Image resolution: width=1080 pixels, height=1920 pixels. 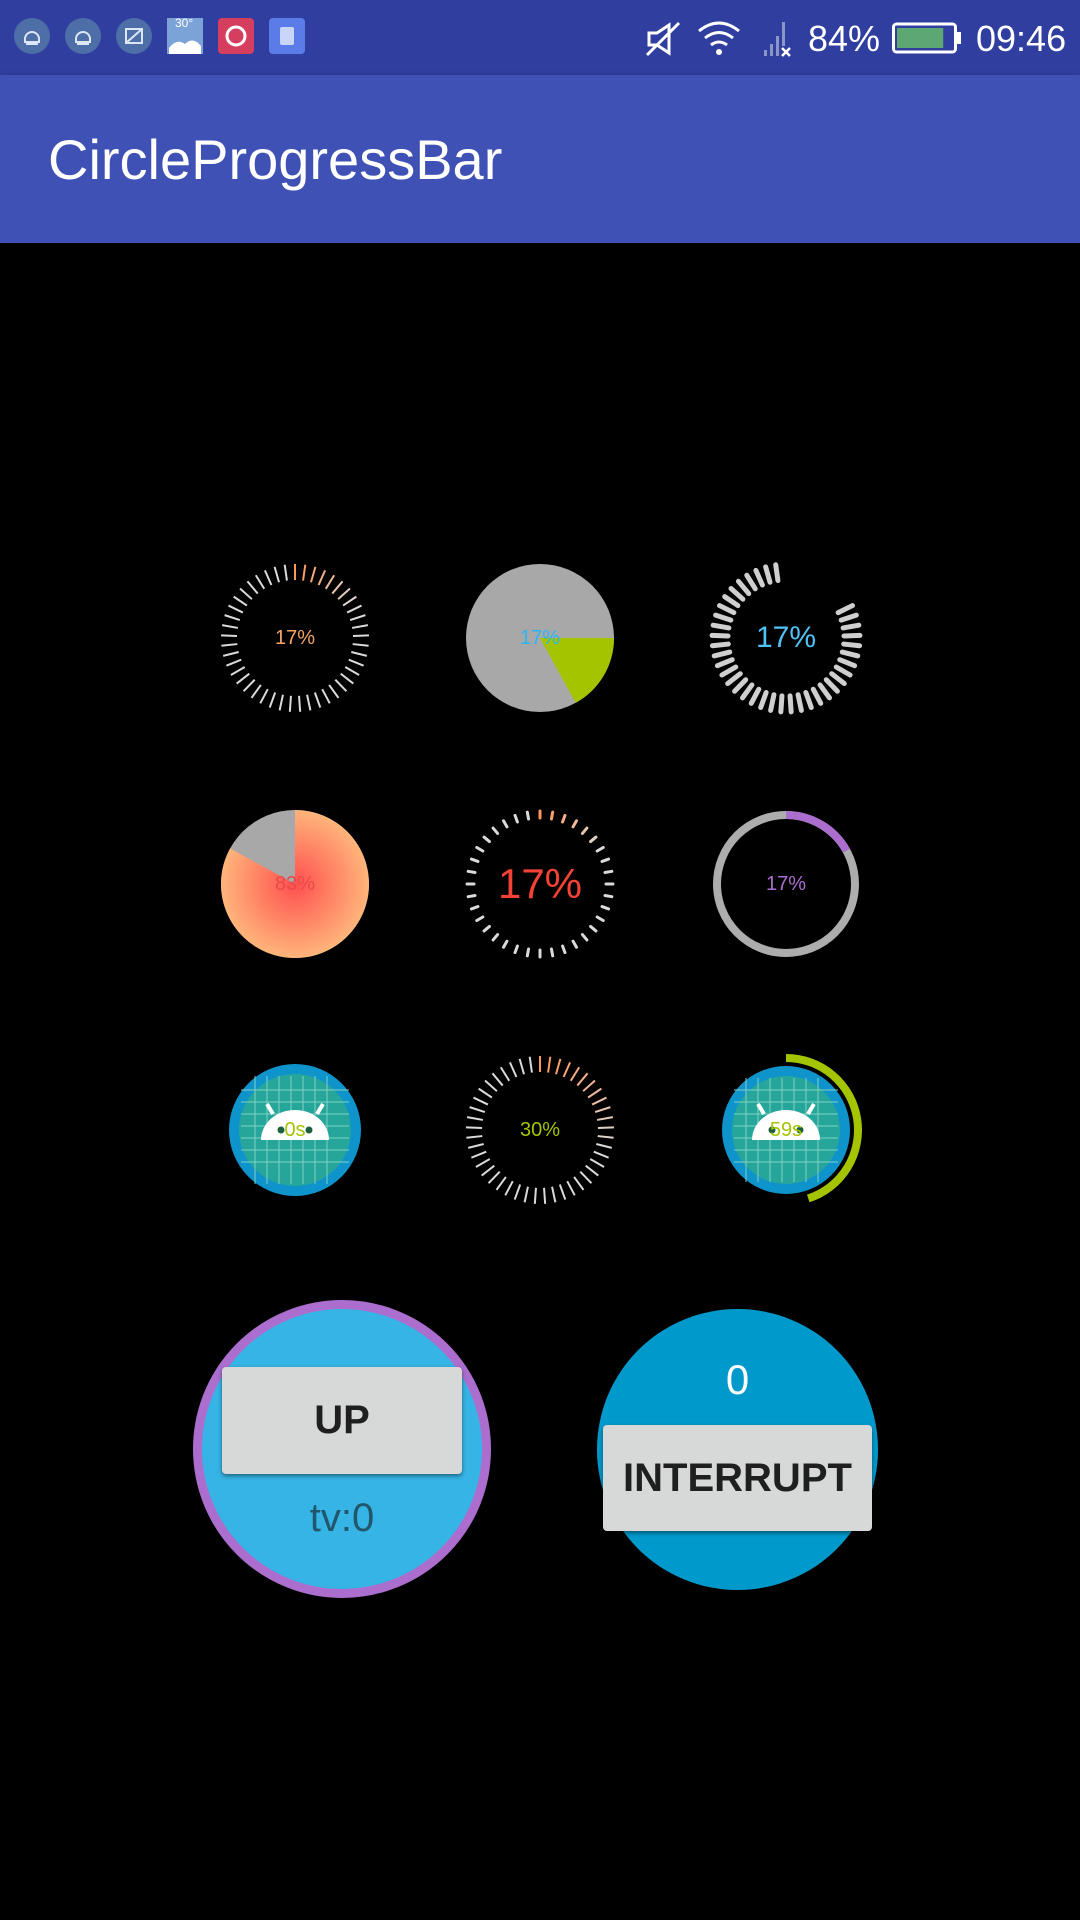 I want to click on up-button: UP, so click(x=342, y=1420).